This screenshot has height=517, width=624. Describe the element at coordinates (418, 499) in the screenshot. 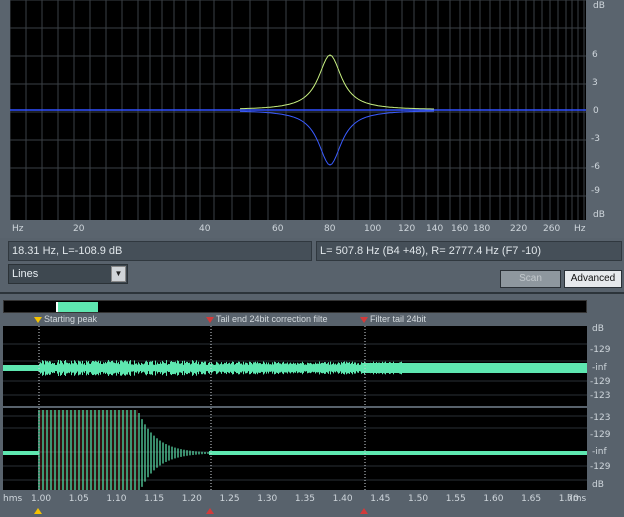

I see `time-tick-label: 1.50` at that location.